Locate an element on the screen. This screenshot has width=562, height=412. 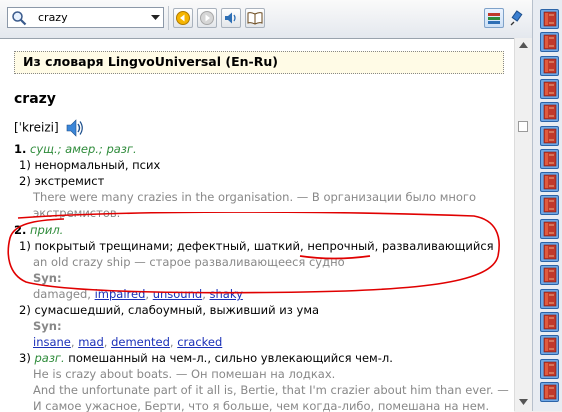
search-icon is located at coordinates (19, 18).